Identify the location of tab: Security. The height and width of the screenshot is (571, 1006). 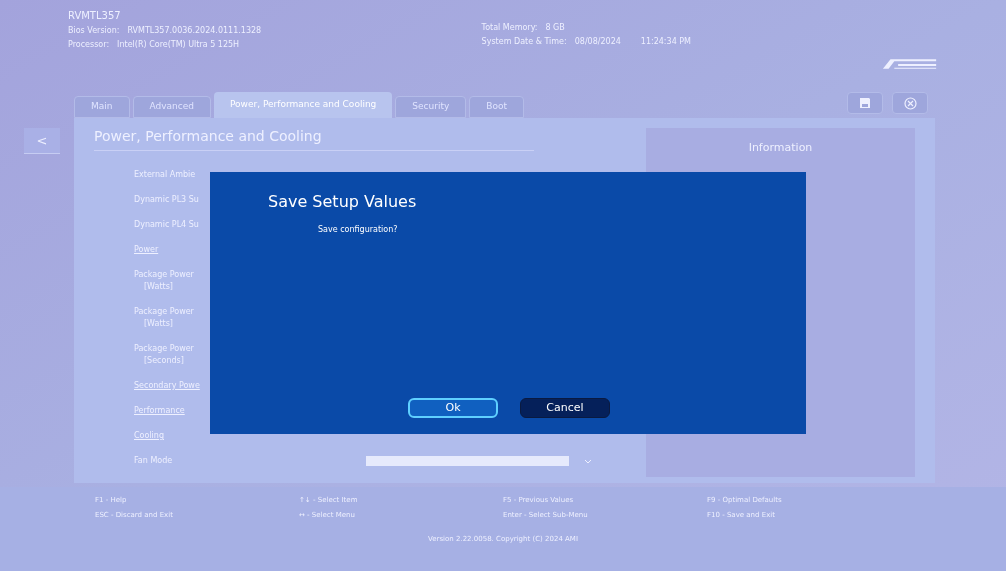
(431, 107).